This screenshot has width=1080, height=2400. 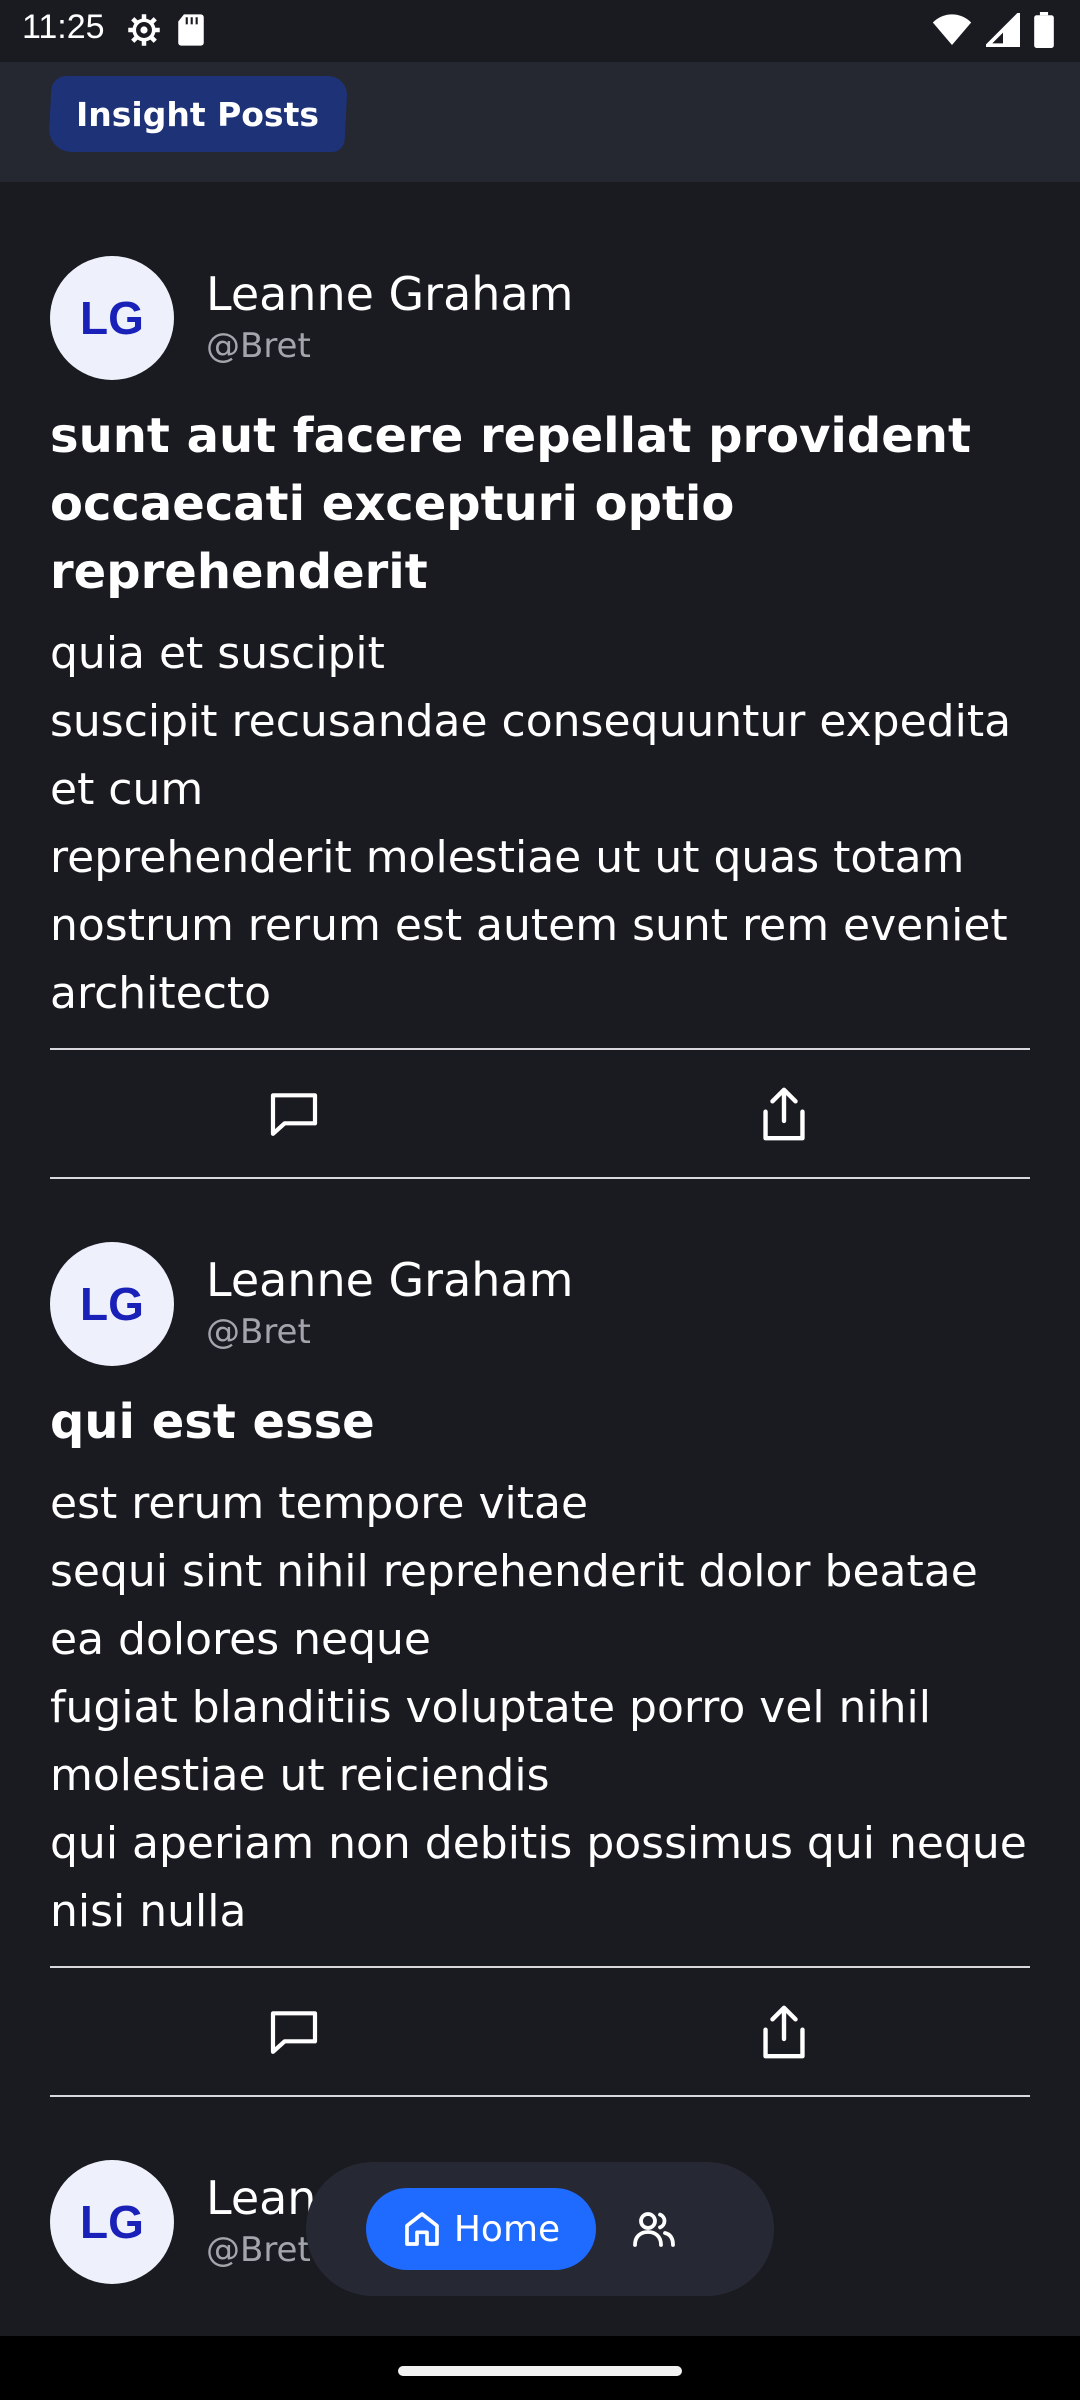 What do you see at coordinates (422, 2229) in the screenshot?
I see `home-icon` at bounding box center [422, 2229].